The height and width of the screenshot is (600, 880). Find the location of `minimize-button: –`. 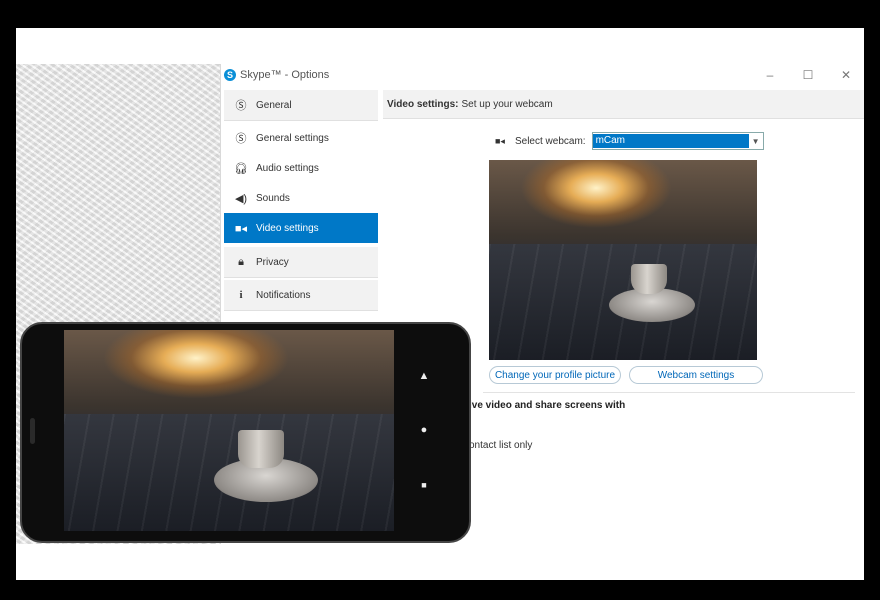

minimize-button: – is located at coordinates (770, 75).